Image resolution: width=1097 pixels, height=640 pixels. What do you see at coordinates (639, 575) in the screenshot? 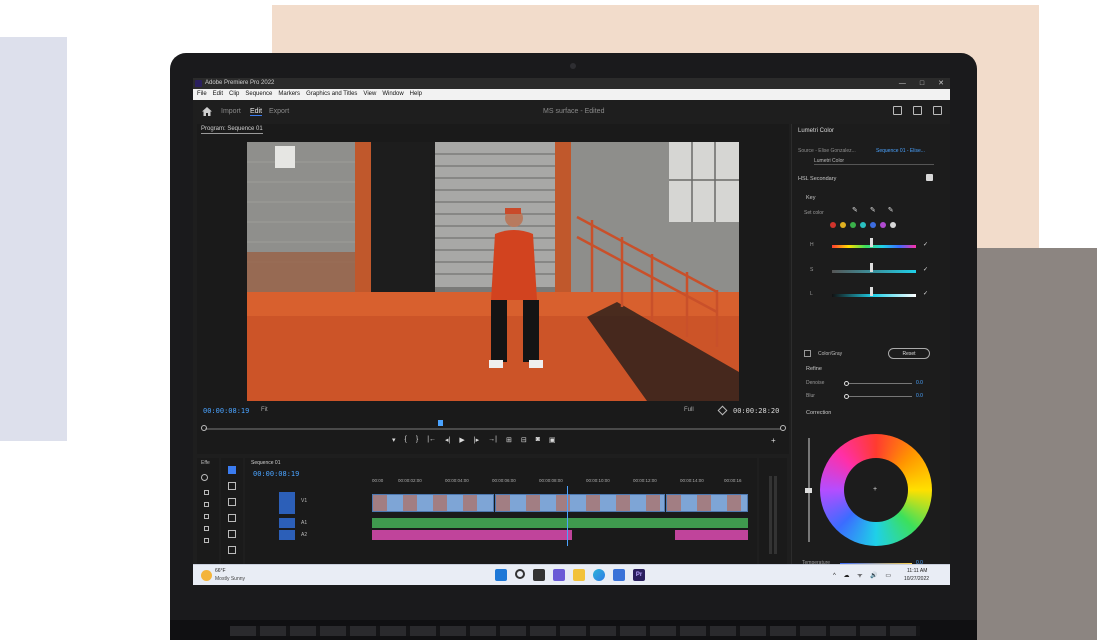
I see `premiere-icon: Pr` at bounding box center [639, 575].